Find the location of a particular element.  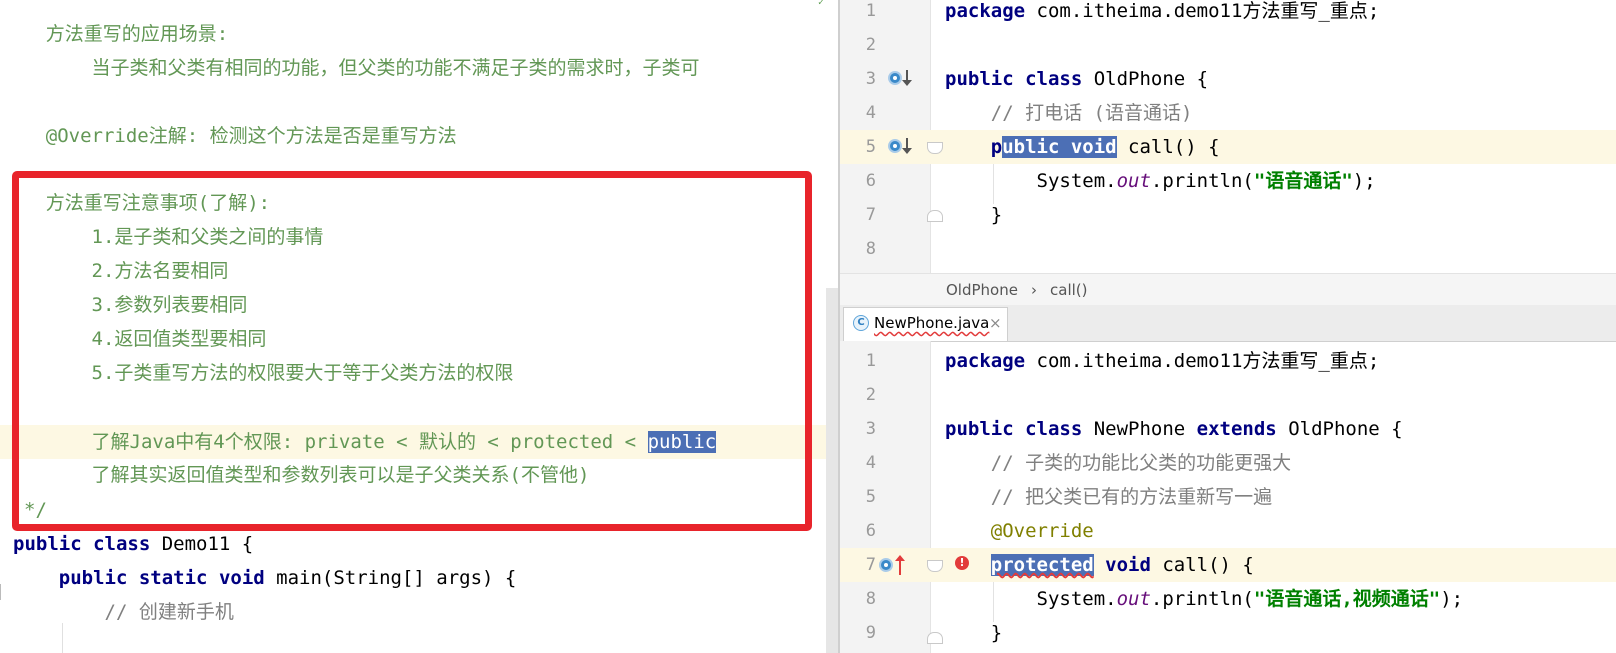

code-line: 6 @Override is located at coordinates (979, 531).